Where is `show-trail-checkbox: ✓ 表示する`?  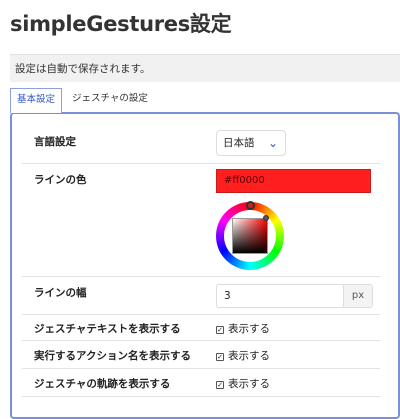
show-trail-checkbox: ✓ 表示する is located at coordinates (243, 383).